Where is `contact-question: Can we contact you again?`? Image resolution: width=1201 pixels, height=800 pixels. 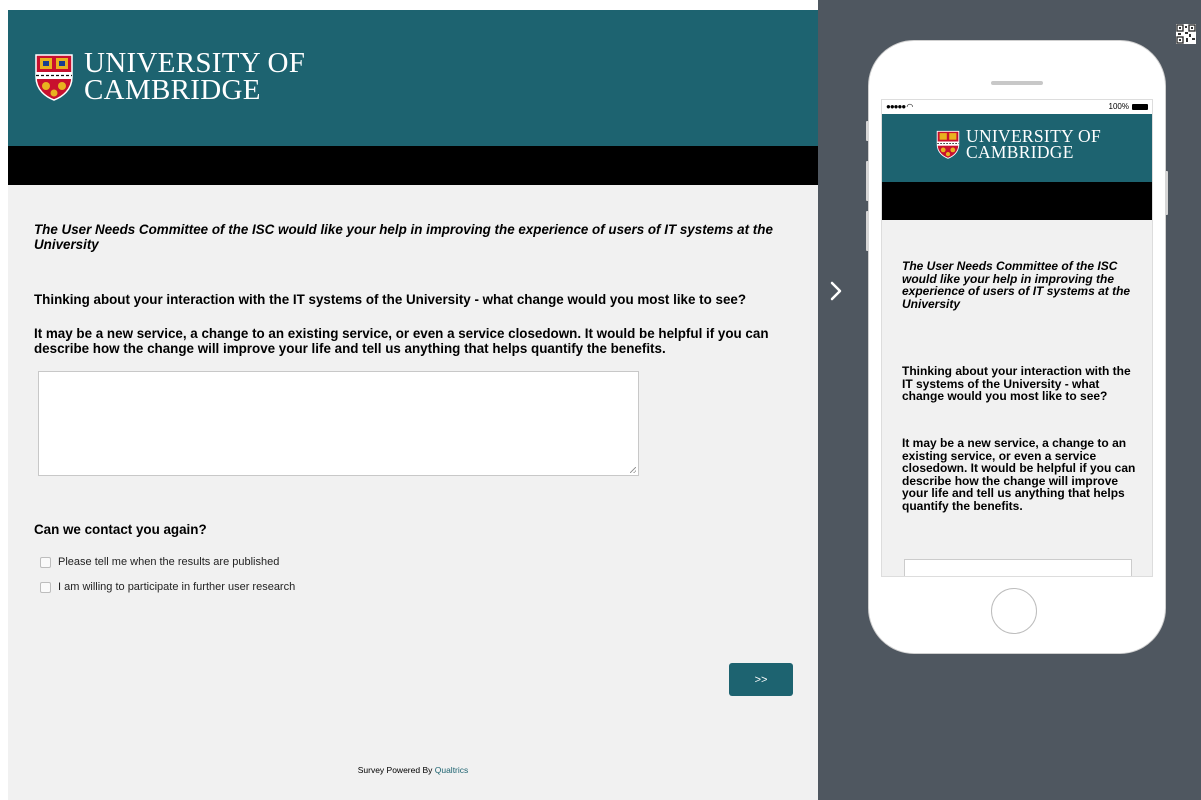
contact-question: Can we contact you again? is located at coordinates (120, 529).